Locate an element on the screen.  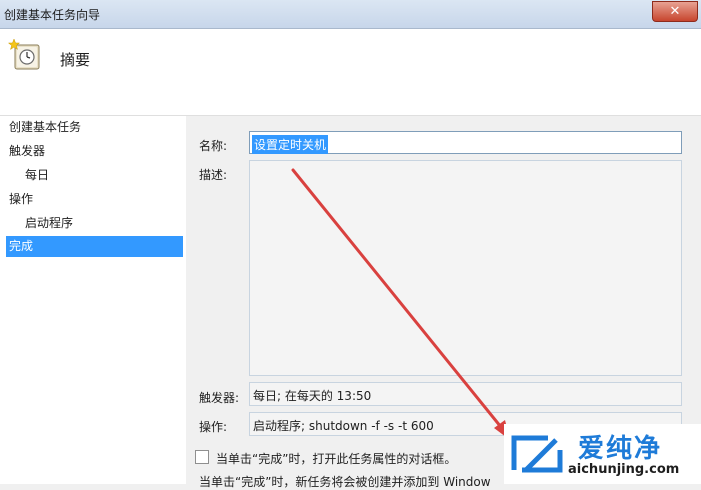
name-label: 名称: is located at coordinates (213, 146).